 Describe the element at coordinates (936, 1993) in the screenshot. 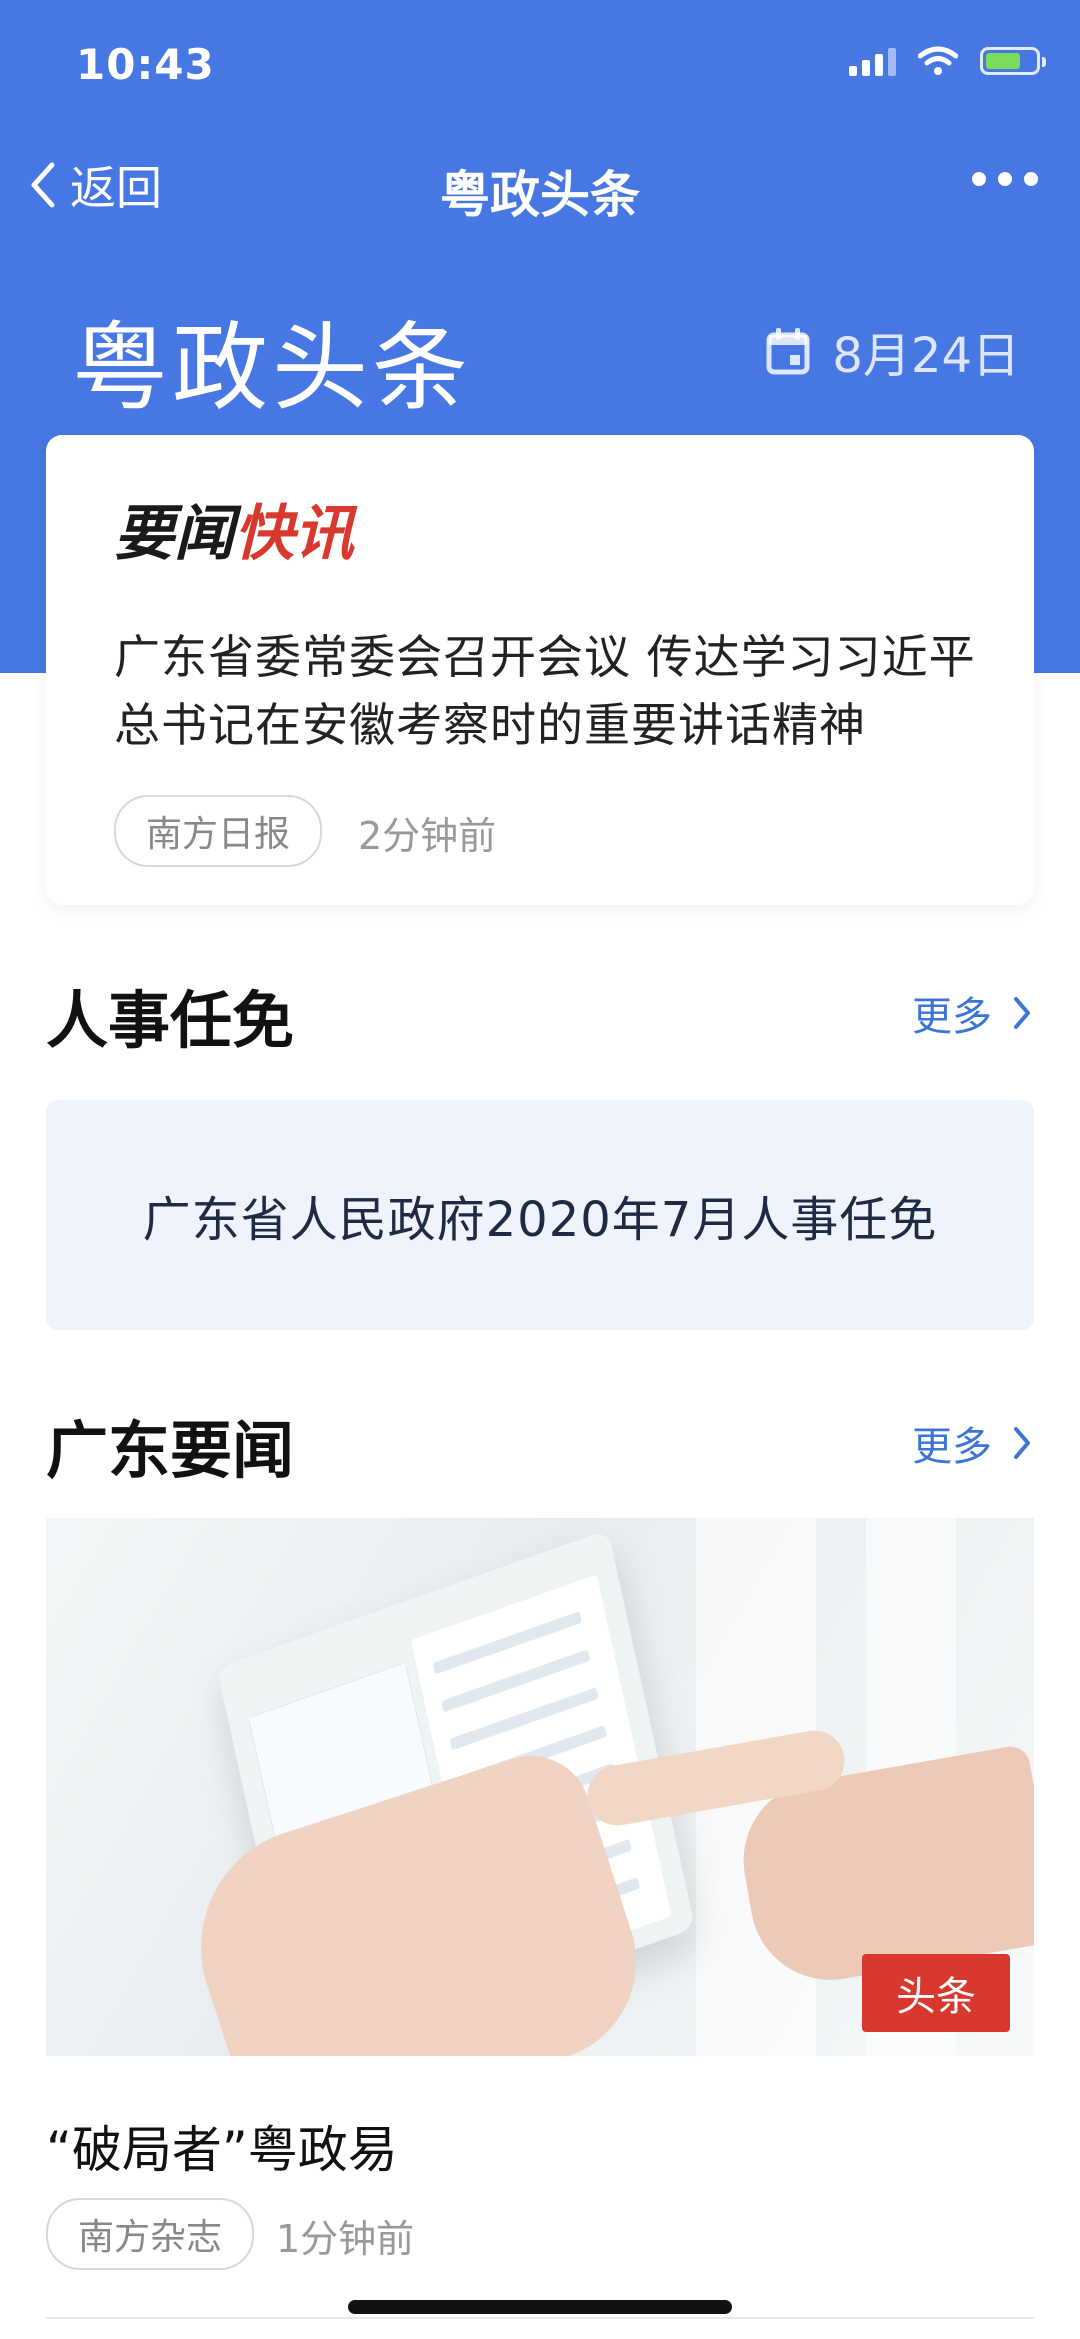

I see `headline-badge: 头条` at that location.